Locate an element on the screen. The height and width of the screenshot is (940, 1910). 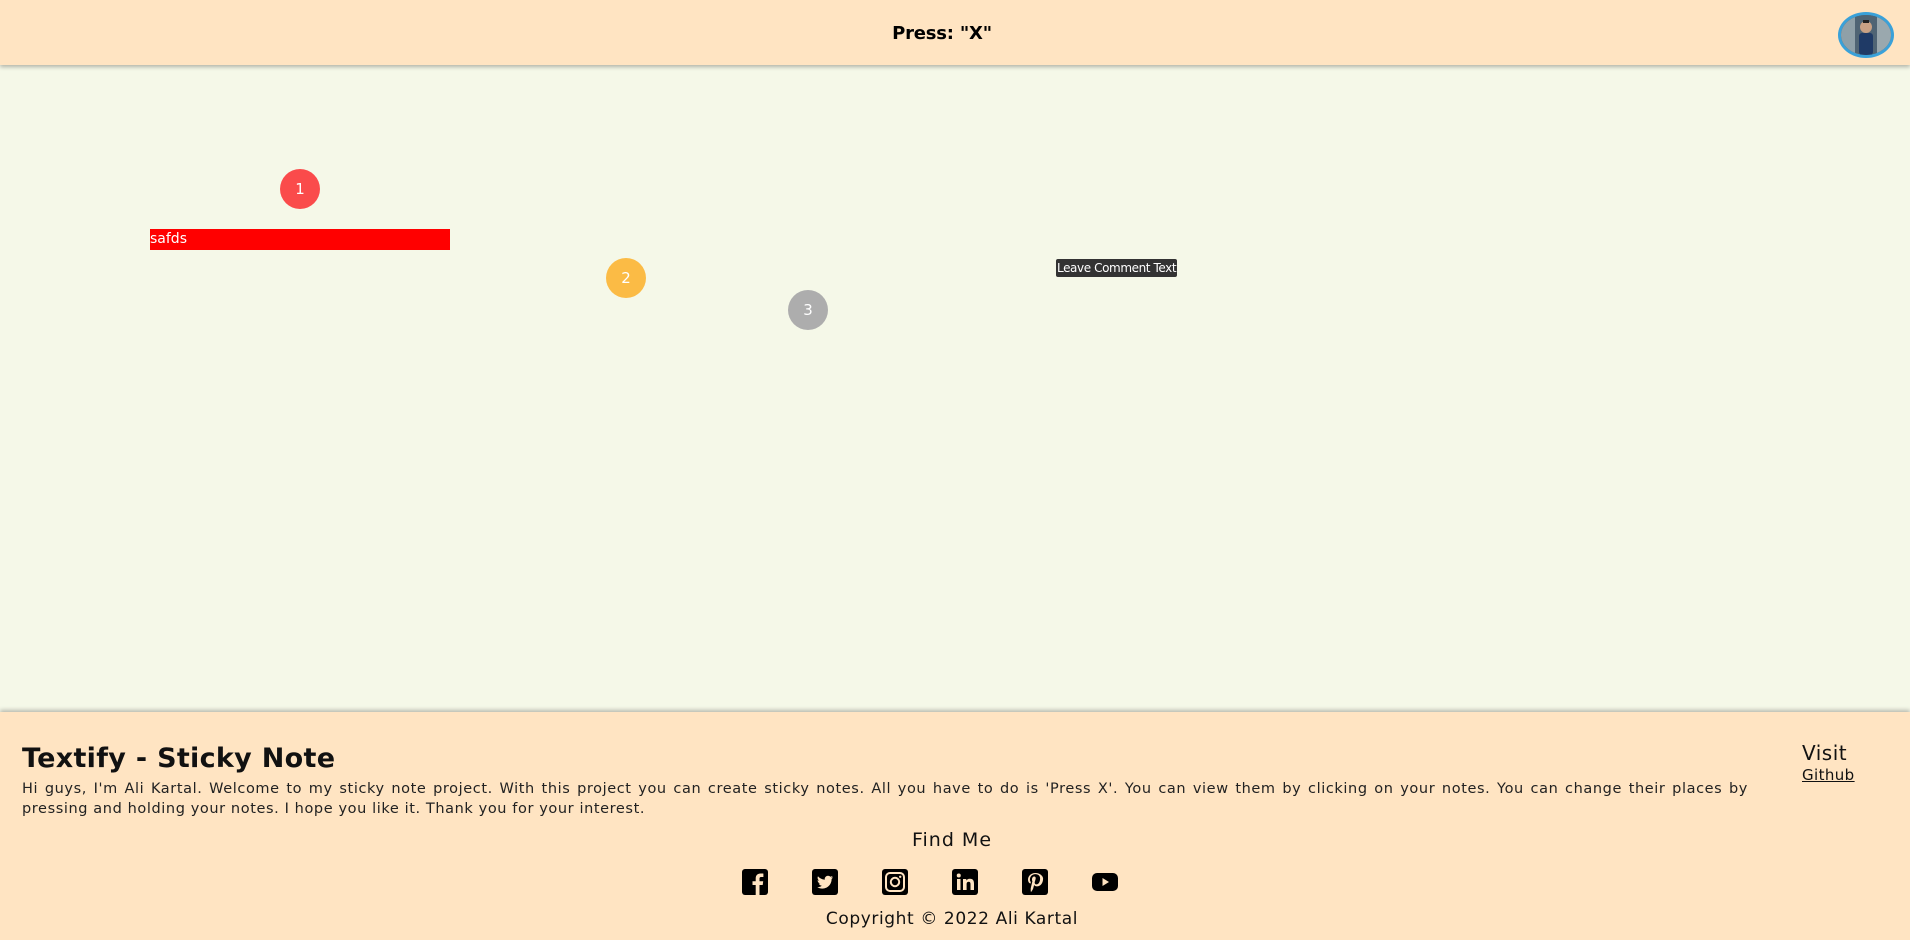
leave-comment-tooltip: Leave Comment Text is located at coordinates (1117, 268).